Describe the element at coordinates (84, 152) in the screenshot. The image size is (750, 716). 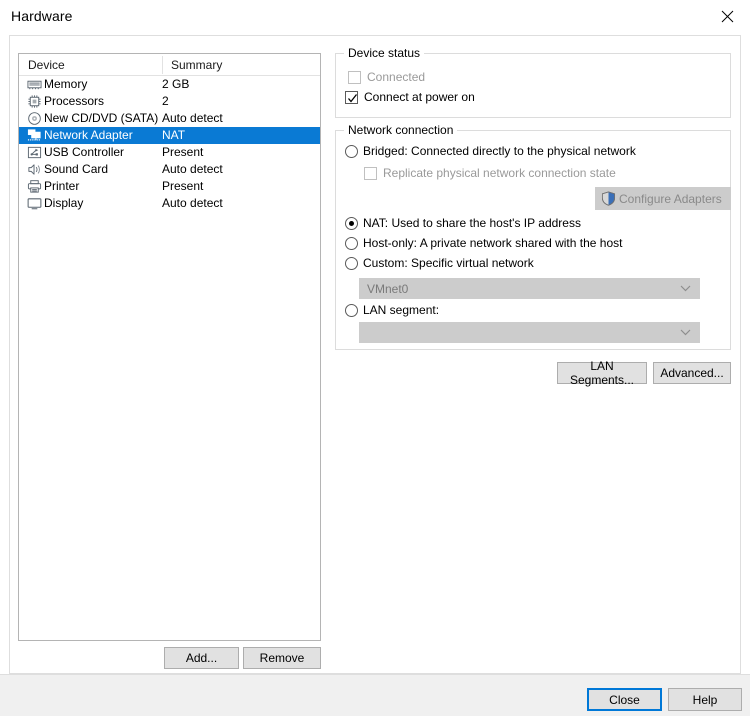
I see `device-name: USB Controller` at that location.